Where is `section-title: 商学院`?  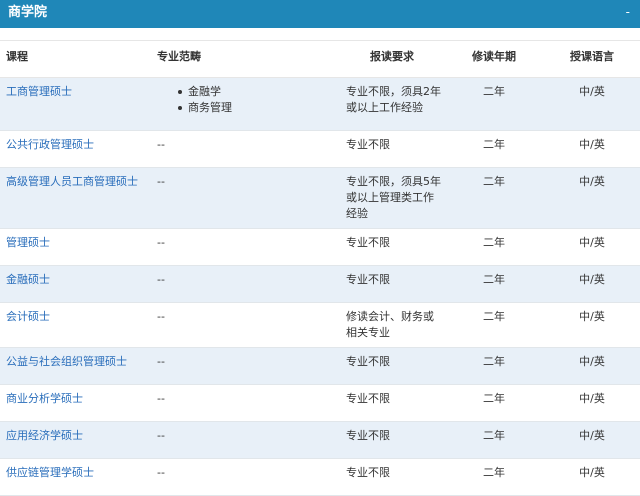 section-title: 商学院 is located at coordinates (28, 12).